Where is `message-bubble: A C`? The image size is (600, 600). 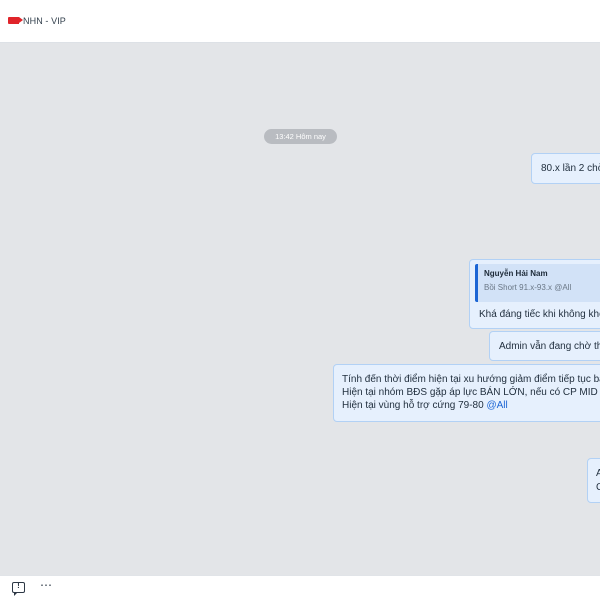 message-bubble: A C is located at coordinates (593, 480).